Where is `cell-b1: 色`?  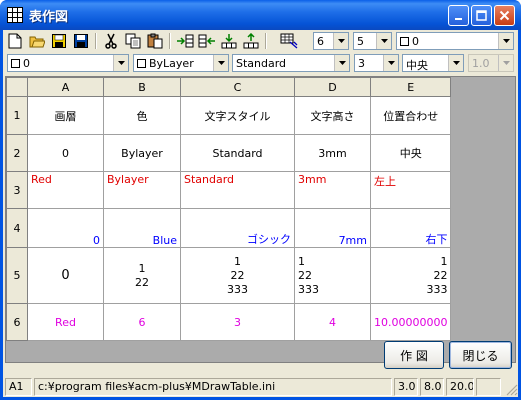 cell-b1: 色 is located at coordinates (142, 115).